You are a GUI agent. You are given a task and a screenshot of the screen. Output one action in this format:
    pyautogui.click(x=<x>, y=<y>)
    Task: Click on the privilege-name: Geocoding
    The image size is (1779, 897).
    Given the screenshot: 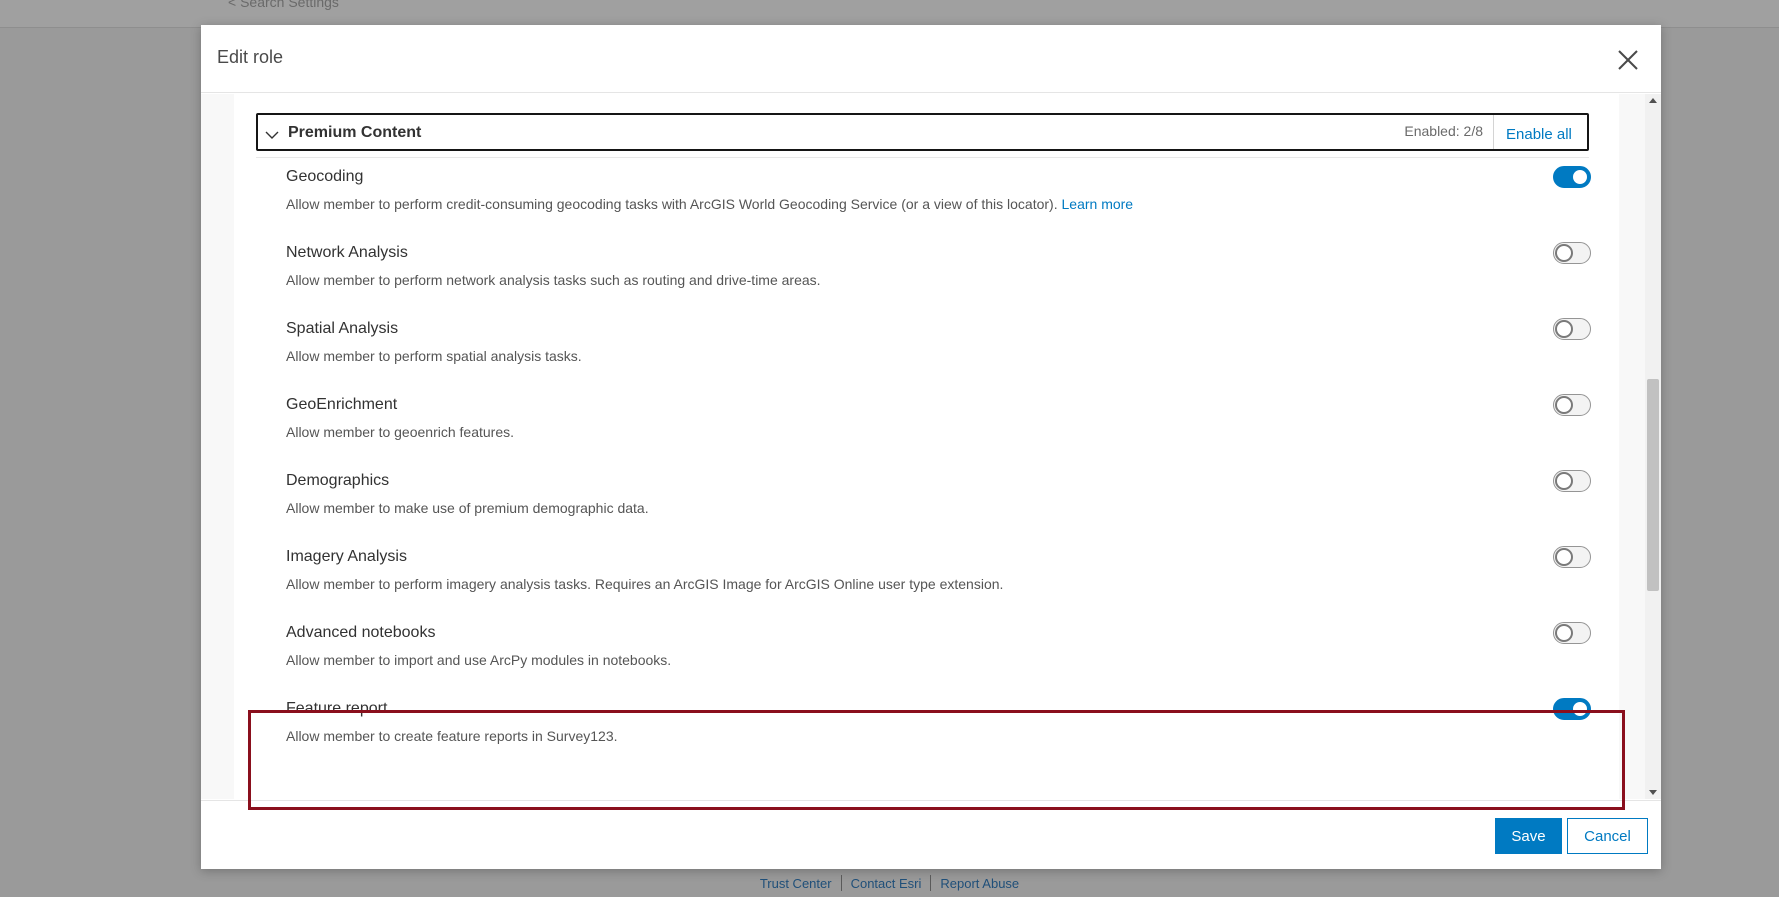 What is the action you would take?
    pyautogui.click(x=325, y=176)
    